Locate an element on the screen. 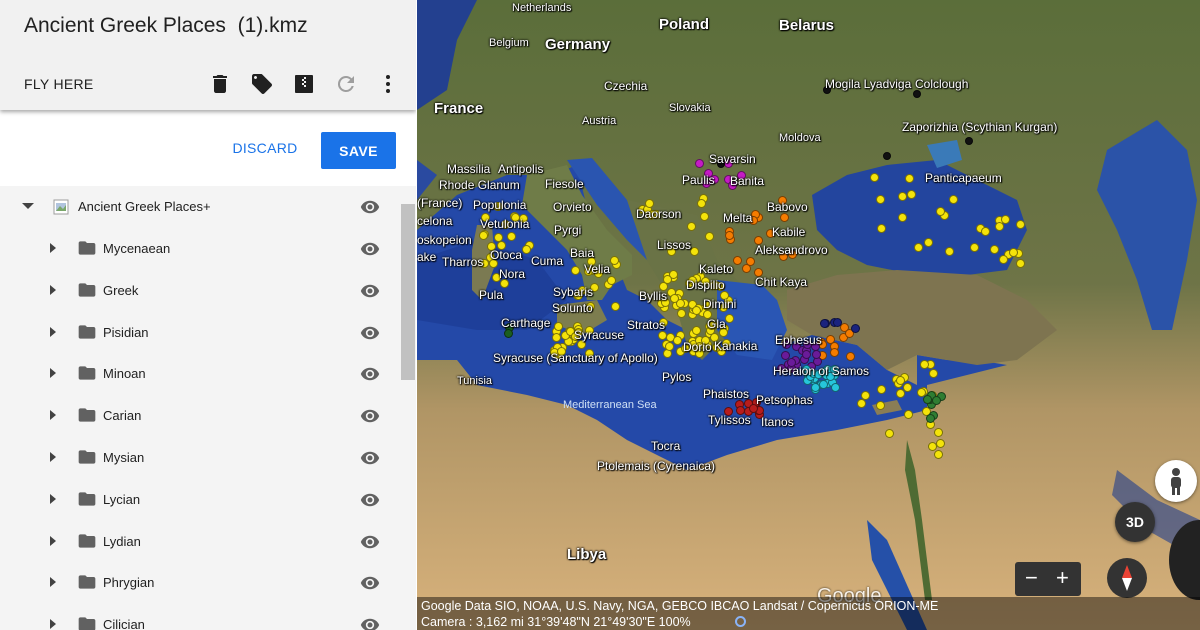  placemark-label: Populonia is located at coordinates (499, 205).